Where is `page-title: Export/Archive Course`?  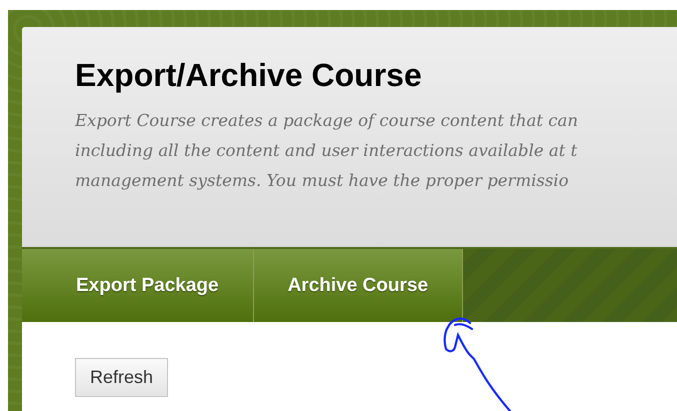 page-title: Export/Archive Course is located at coordinates (249, 75).